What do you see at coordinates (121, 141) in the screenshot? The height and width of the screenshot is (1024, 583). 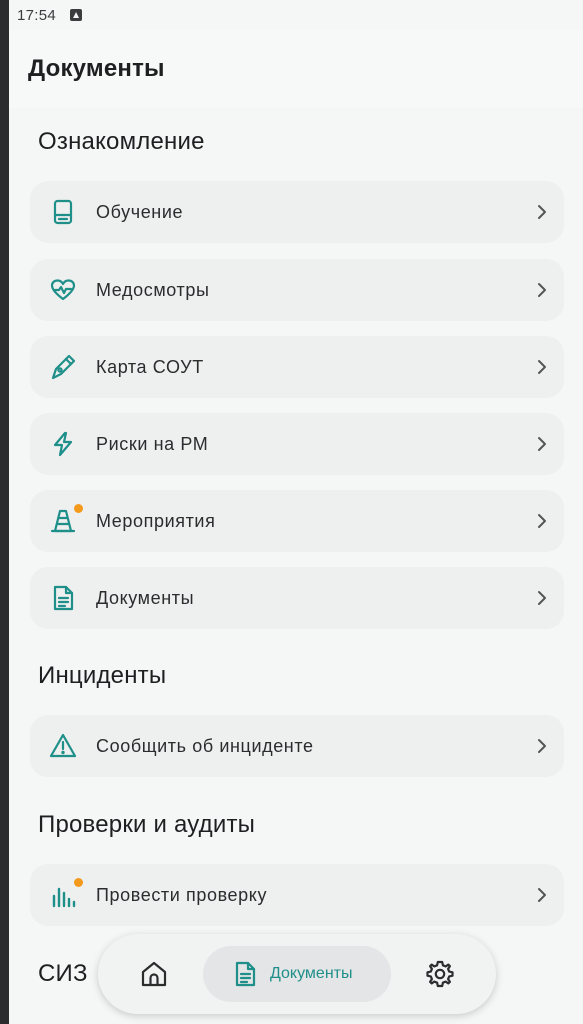 I see `section-title-familiarization: Ознакомление` at bounding box center [121, 141].